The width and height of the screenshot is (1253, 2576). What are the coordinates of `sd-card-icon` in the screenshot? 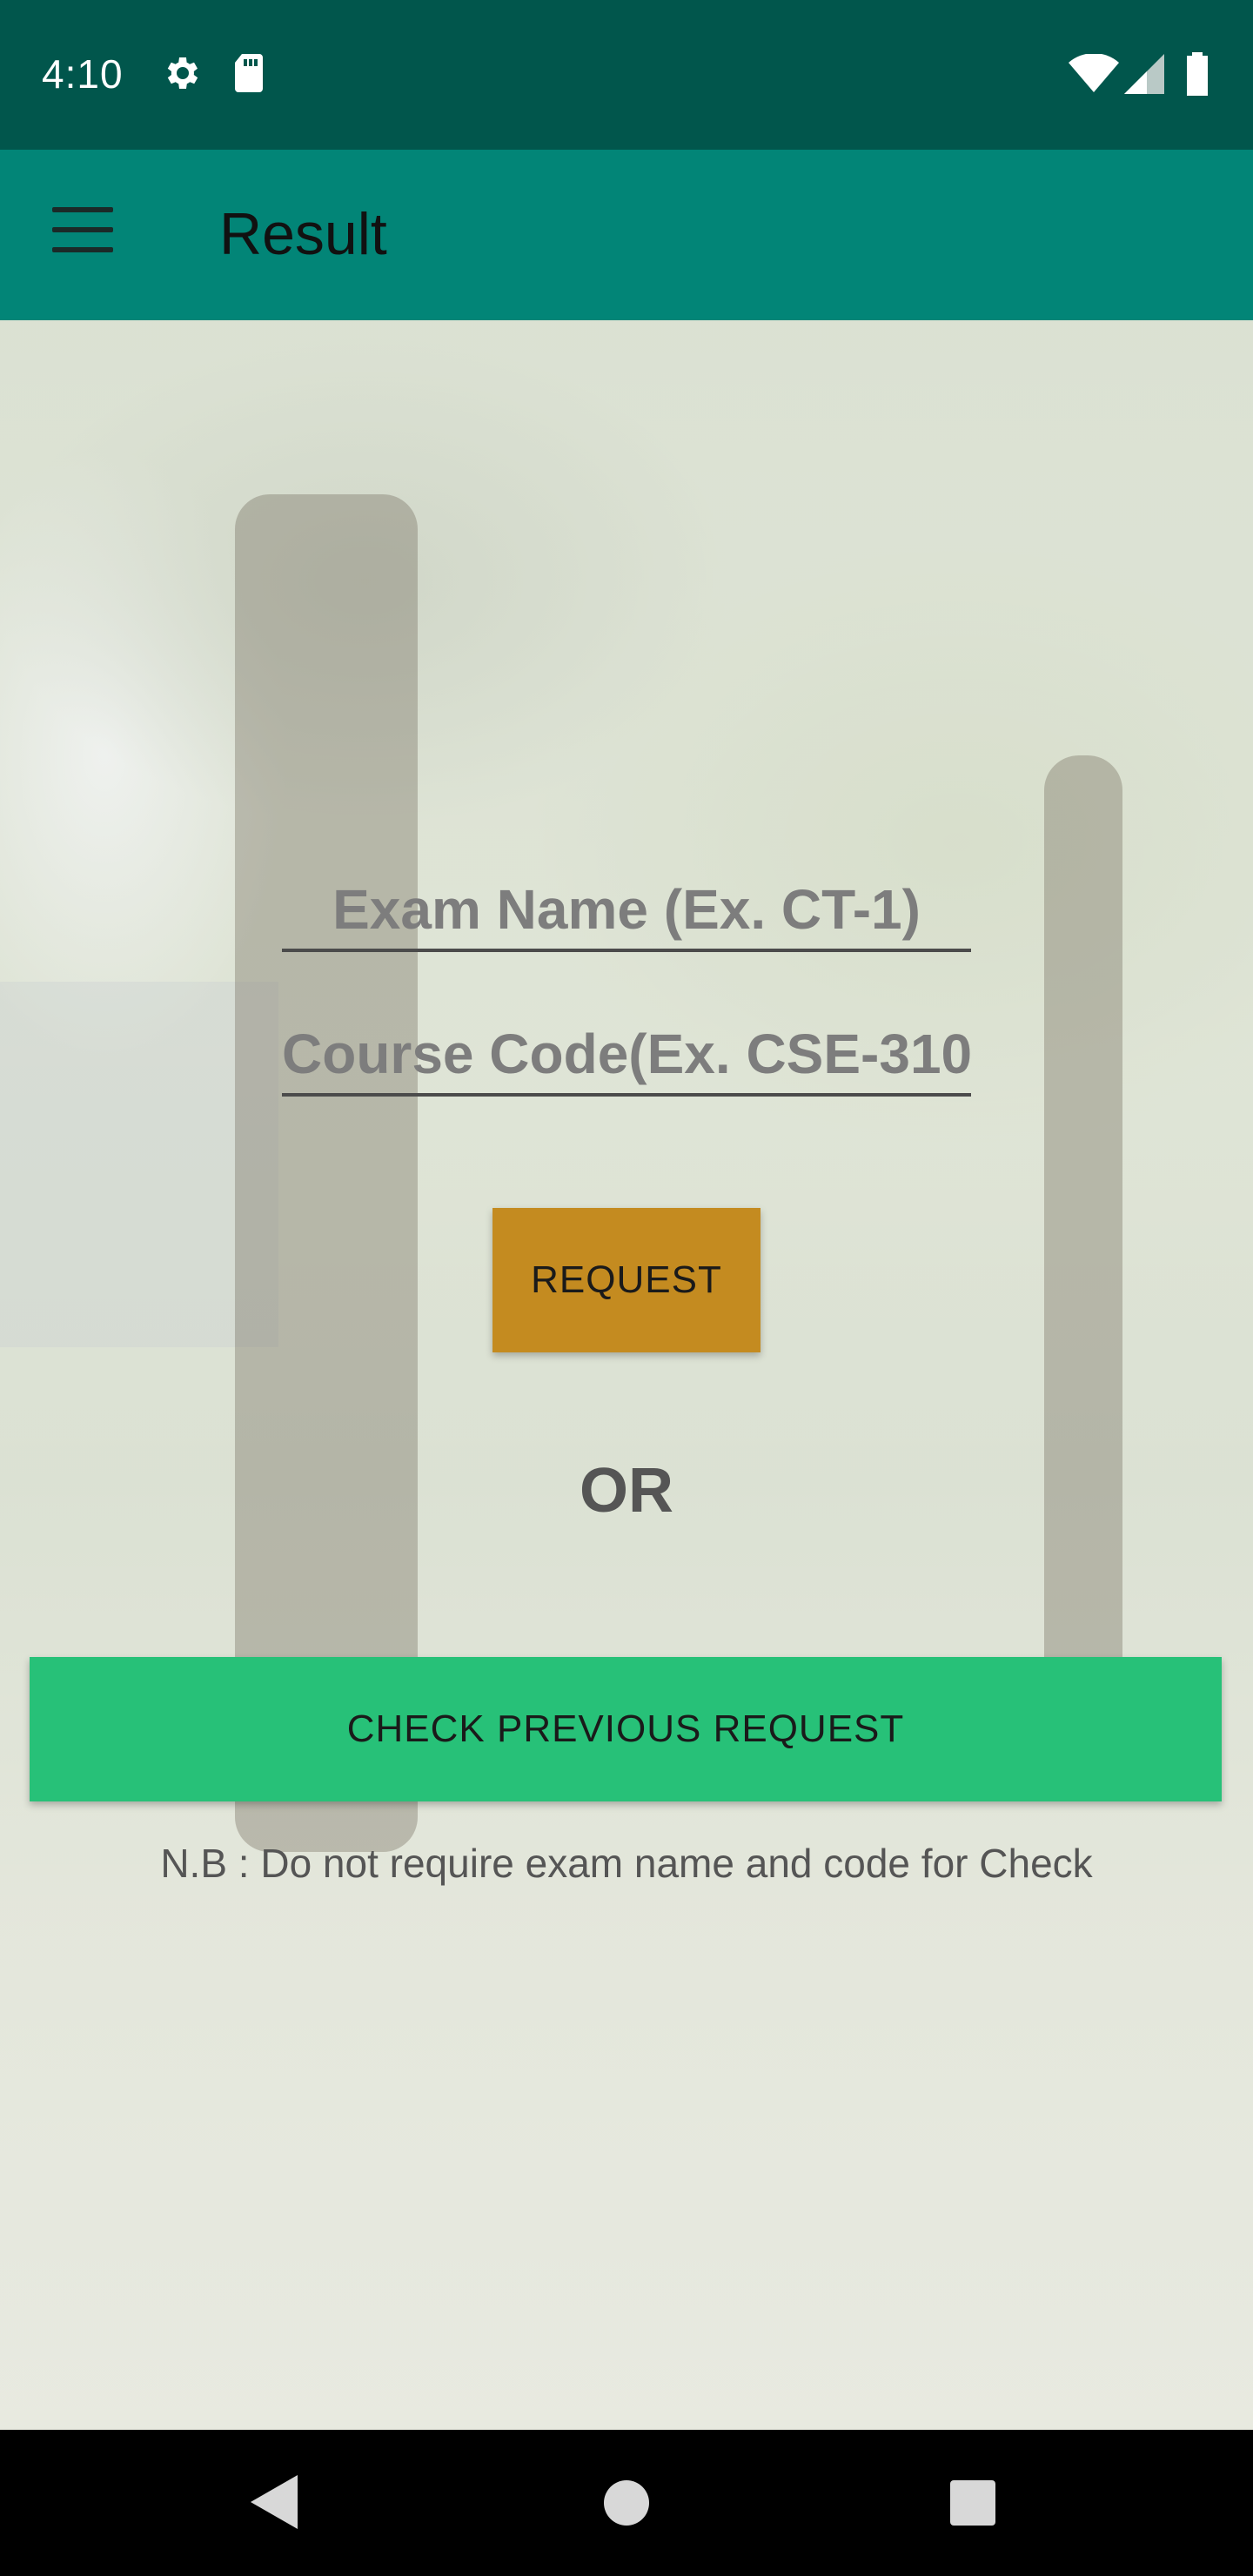 It's located at (248, 75).